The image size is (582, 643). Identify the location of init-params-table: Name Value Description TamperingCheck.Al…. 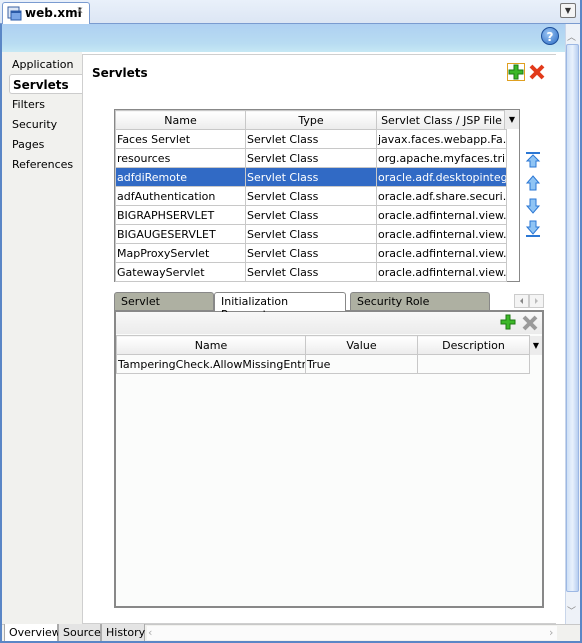
(329, 354).